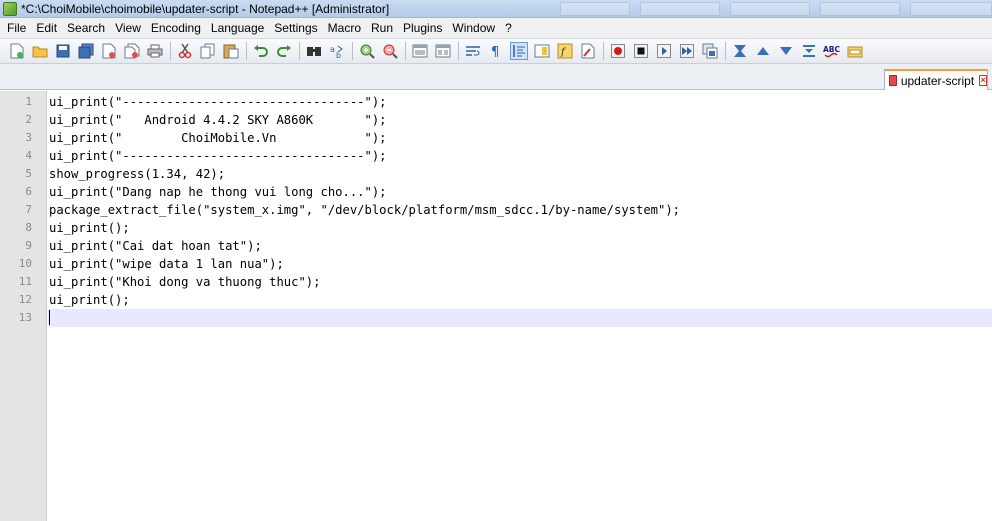  I want to click on unsaved-file-icon, so click(893, 80).